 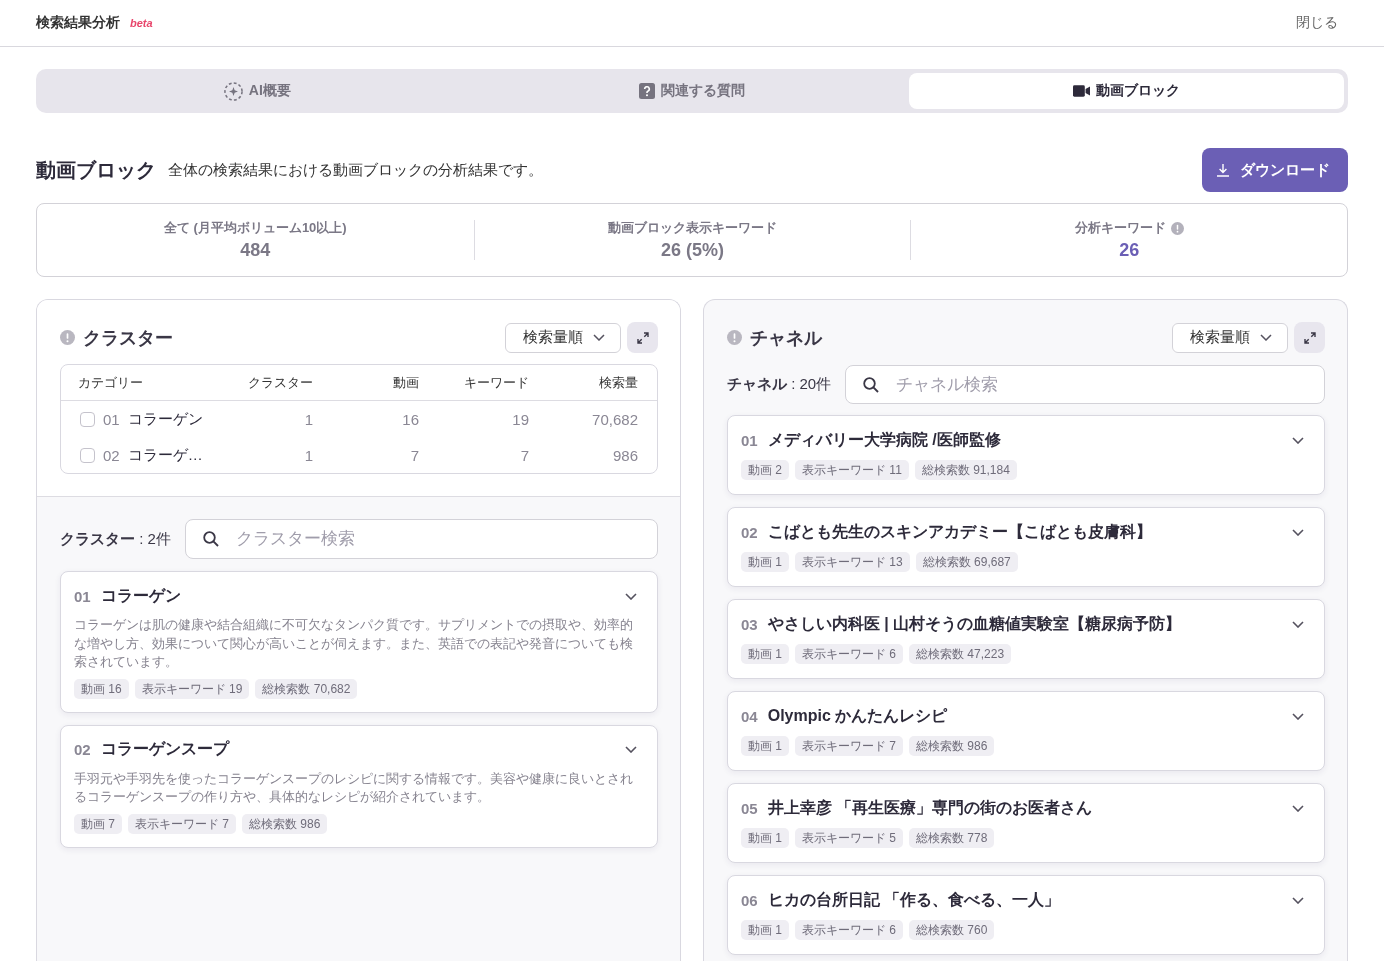 What do you see at coordinates (914, 899) in the screenshot?
I see `card-title: ヒカの台所日記 「作る、食べる、一人」` at bounding box center [914, 899].